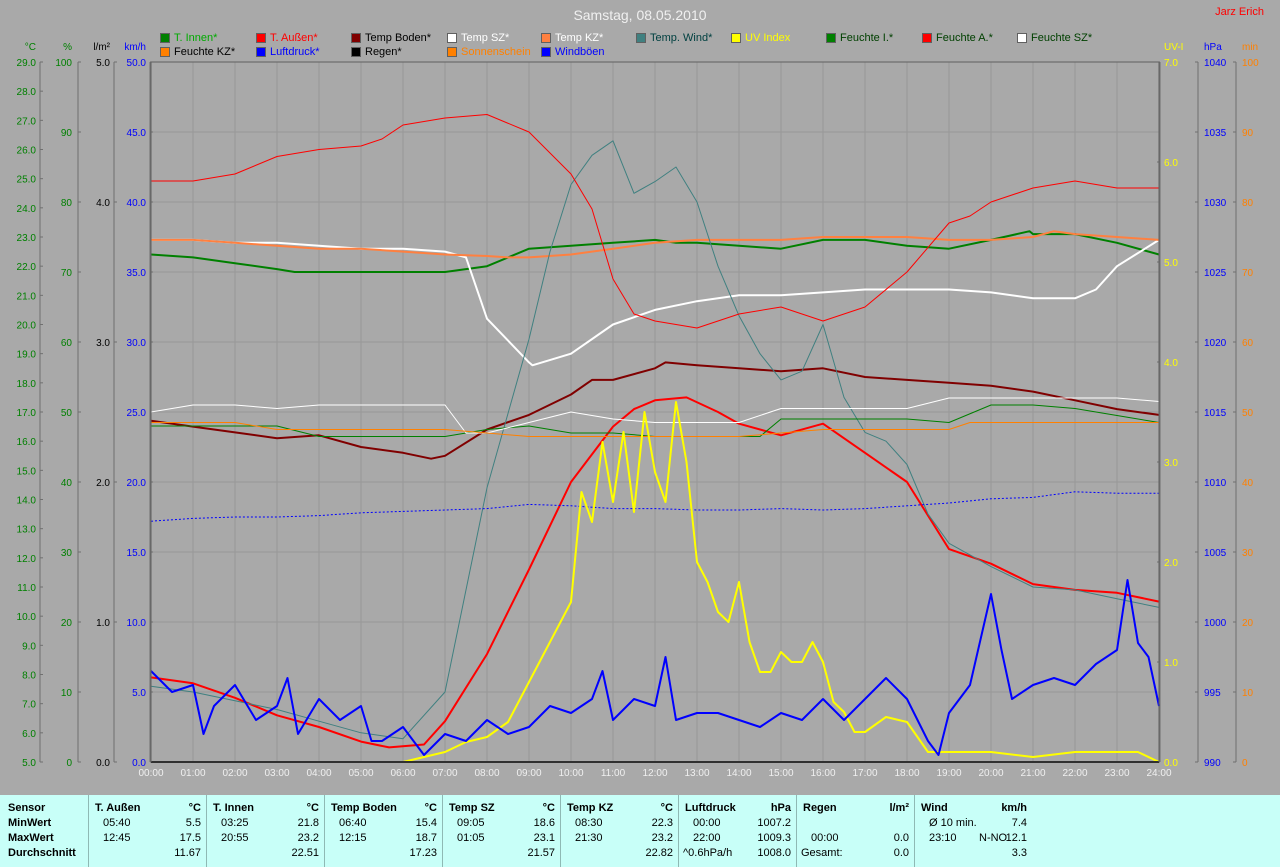  Describe the element at coordinates (27, 296) in the screenshot. I see `temp-tick-label: 21.0` at that location.